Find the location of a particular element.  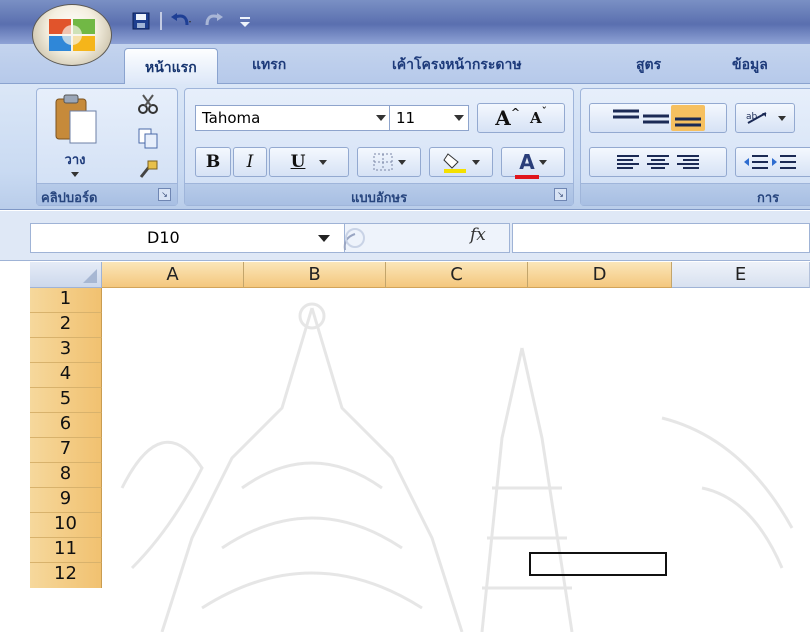

redo-icon is located at coordinates (213, 21).